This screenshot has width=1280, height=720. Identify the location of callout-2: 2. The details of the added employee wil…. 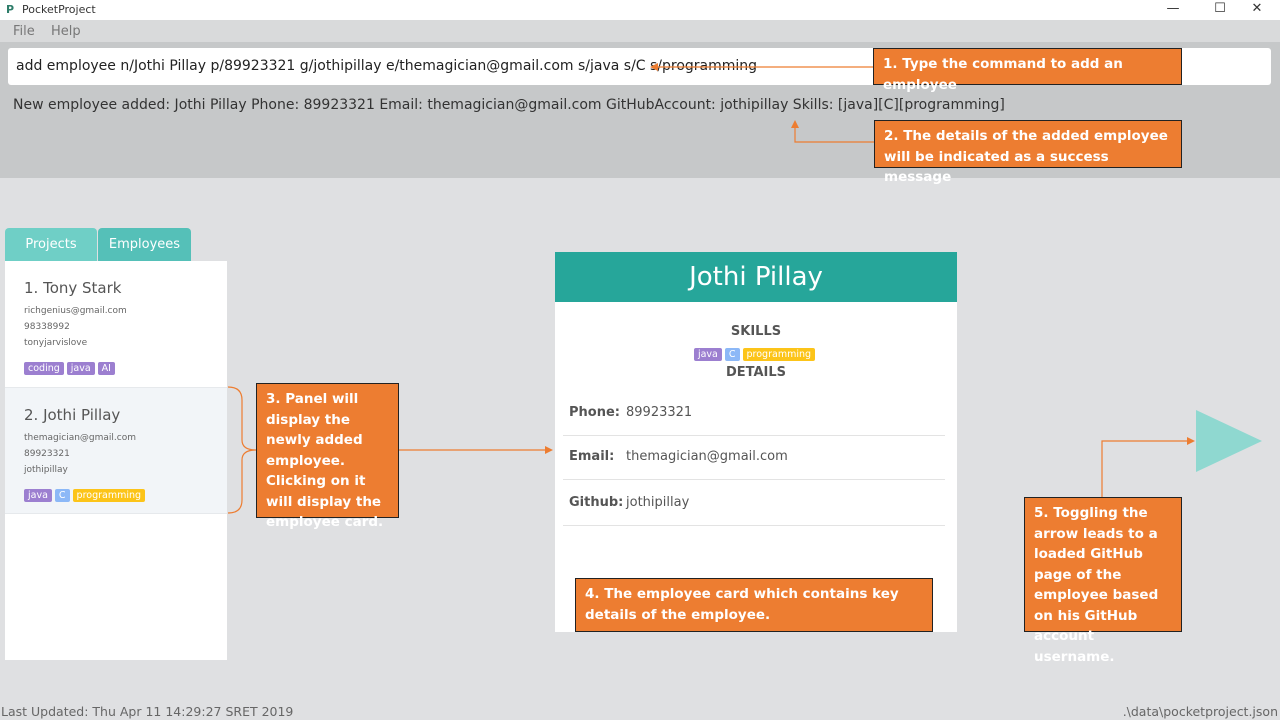
(1028, 152).